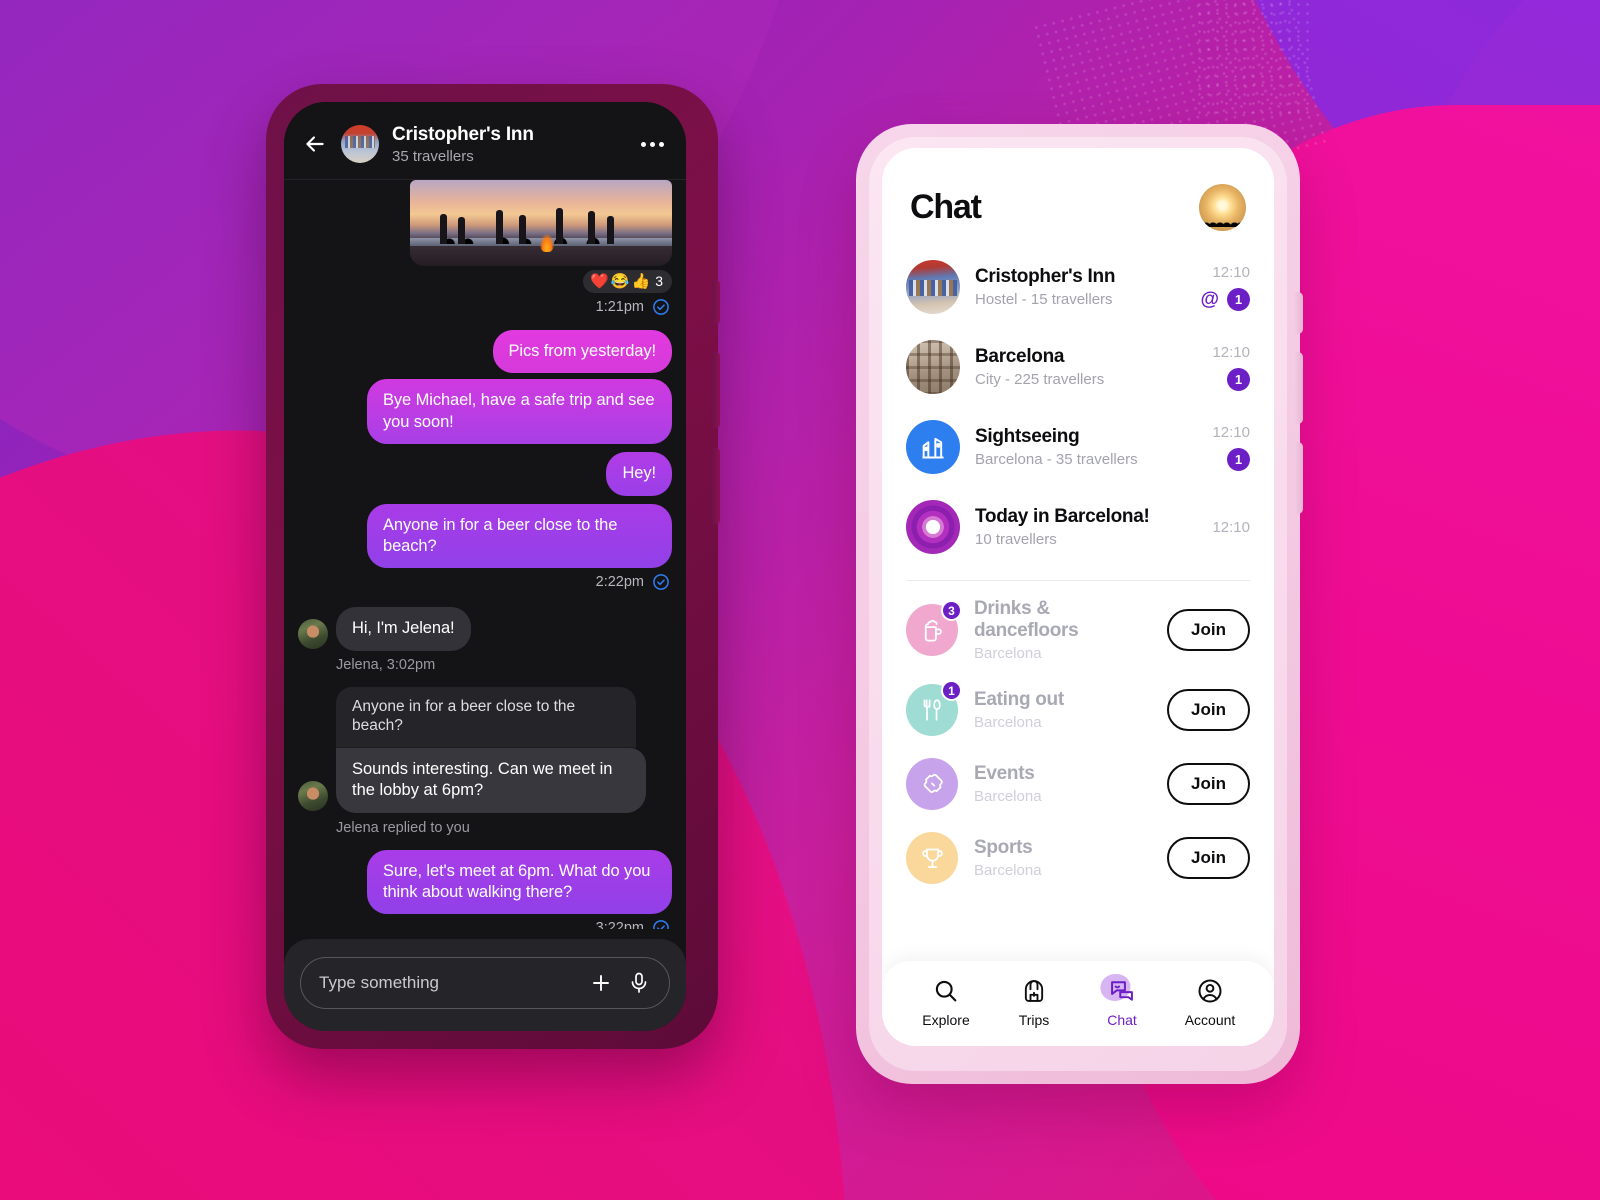 Image resolution: width=1600 pixels, height=1200 pixels. Describe the element at coordinates (315, 144) in the screenshot. I see `back-arrow-icon` at that location.